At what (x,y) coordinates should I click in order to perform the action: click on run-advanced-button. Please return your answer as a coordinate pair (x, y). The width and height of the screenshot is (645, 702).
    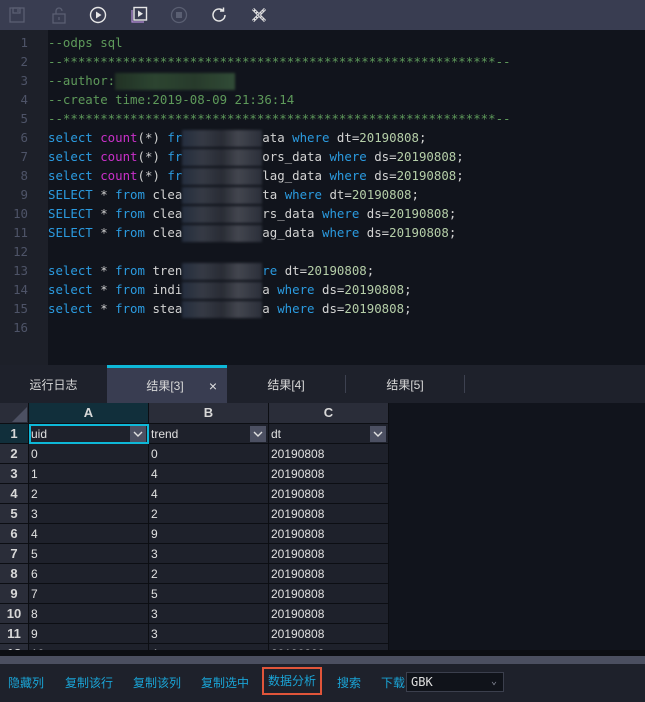
    Looking at the image, I should click on (139, 15).